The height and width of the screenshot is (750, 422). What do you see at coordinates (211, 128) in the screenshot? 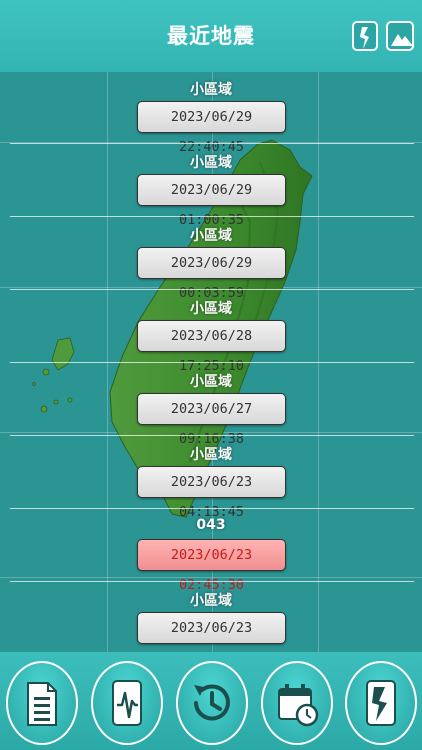
I see `time-button: 2023/06/29 22:40:45` at bounding box center [211, 128].